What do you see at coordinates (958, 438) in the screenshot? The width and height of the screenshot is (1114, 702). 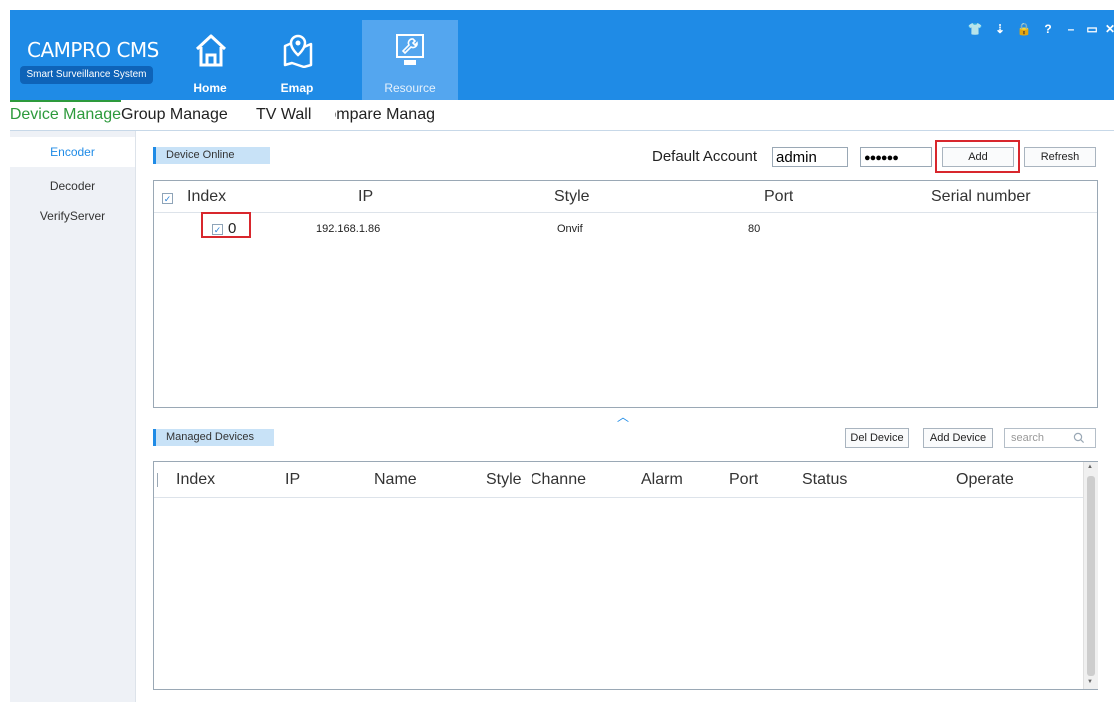 I see `add-device-button: Add Device` at bounding box center [958, 438].